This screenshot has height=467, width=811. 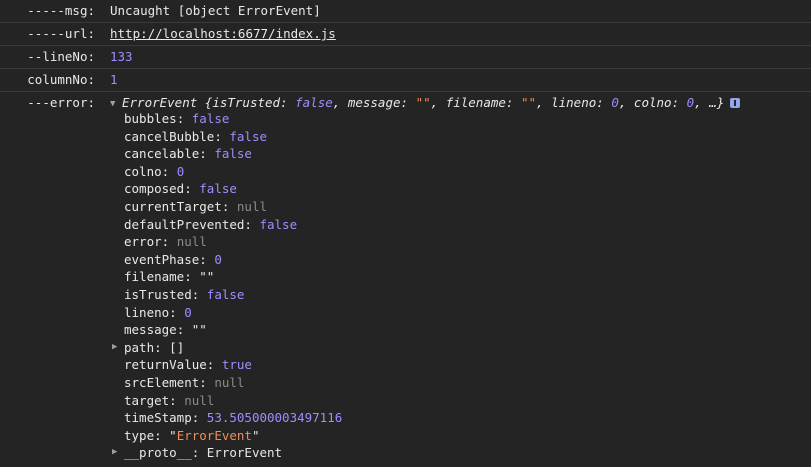 What do you see at coordinates (735, 103) in the screenshot?
I see `info-icon` at bounding box center [735, 103].